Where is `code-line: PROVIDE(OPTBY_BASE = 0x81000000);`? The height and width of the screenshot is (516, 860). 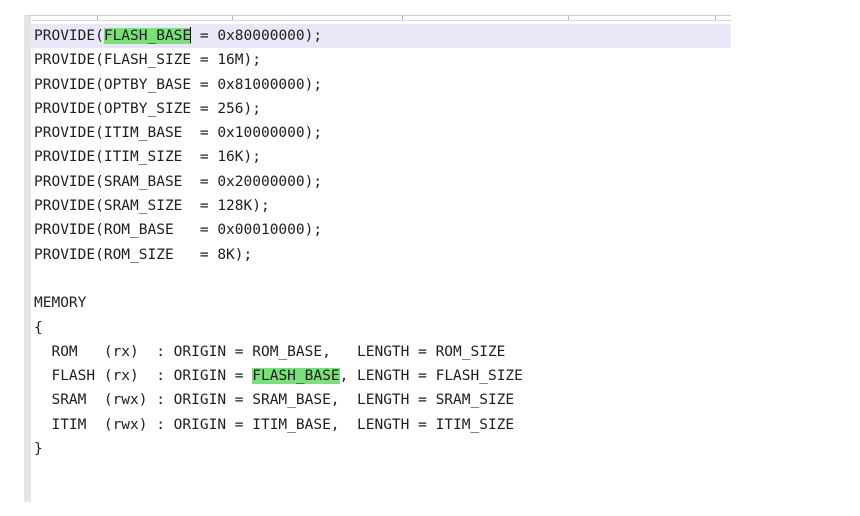
code-line: PROVIDE(OPTBY_BASE = 0x81000000); is located at coordinates (381, 85).